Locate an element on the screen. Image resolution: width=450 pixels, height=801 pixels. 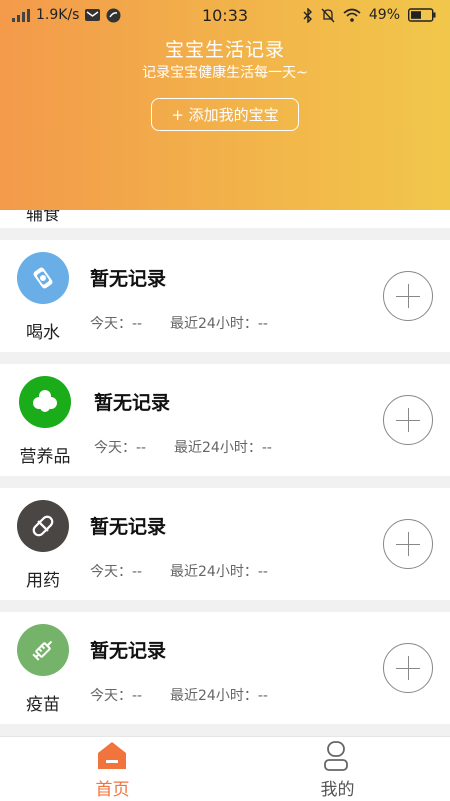
water-bottle-icon is located at coordinates (43, 278).